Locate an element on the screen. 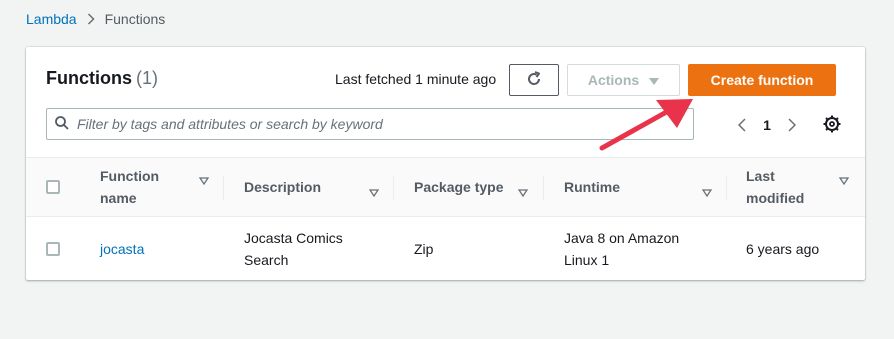 The width and height of the screenshot is (894, 339). breadcrumb-lambda-link: Lambda is located at coordinates (51, 19).